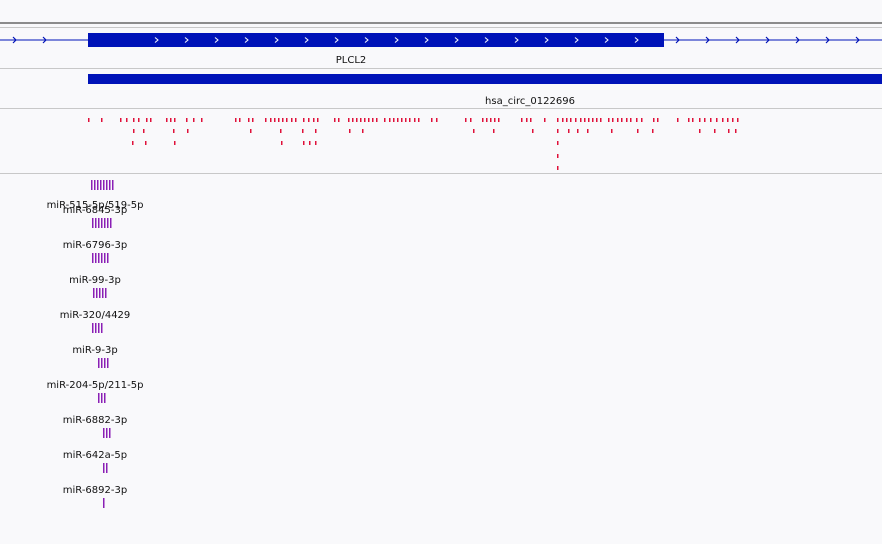 Image resolution: width=882 pixels, height=544 pixels. I want to click on mirna-entry: miR-6796-3p, so click(100, 257).